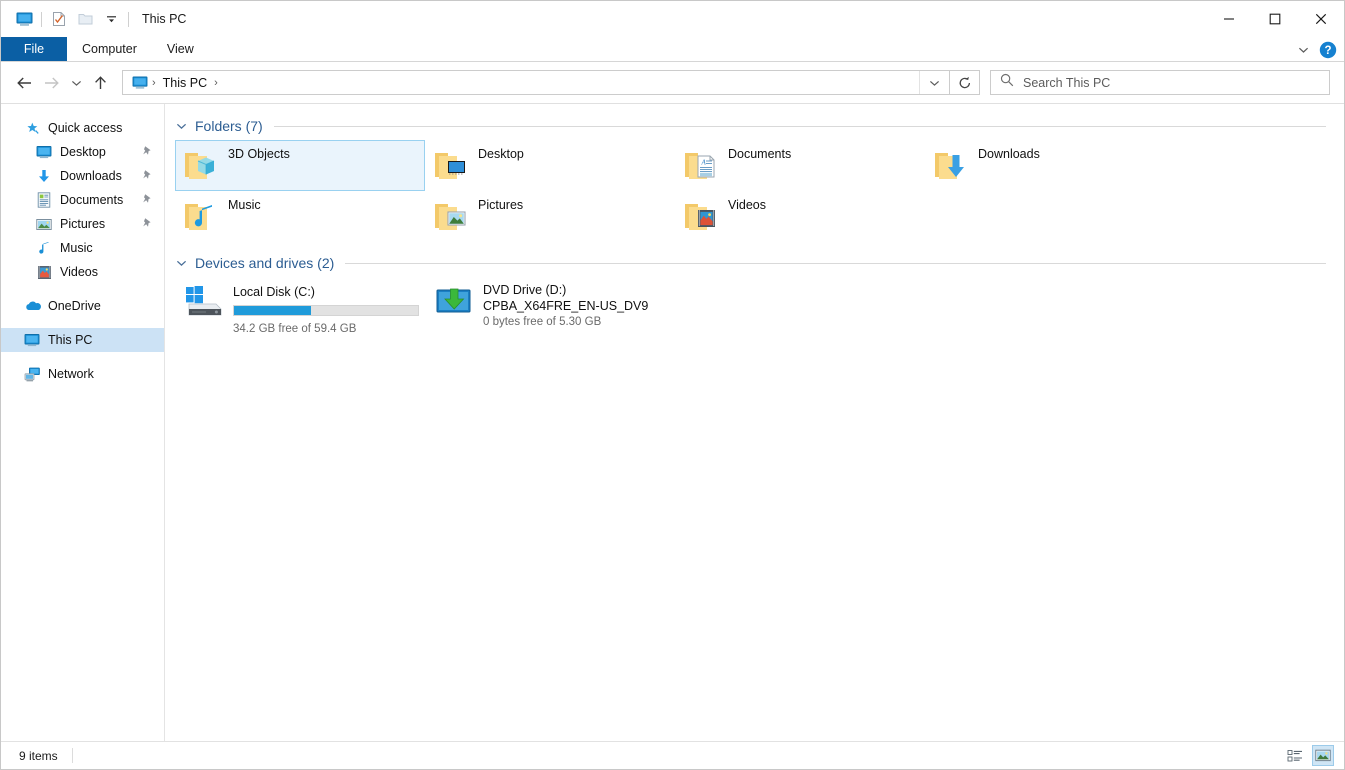 This screenshot has width=1345, height=770. What do you see at coordinates (82, 272) in the screenshot?
I see `sidebar-item-videos: Videos` at bounding box center [82, 272].